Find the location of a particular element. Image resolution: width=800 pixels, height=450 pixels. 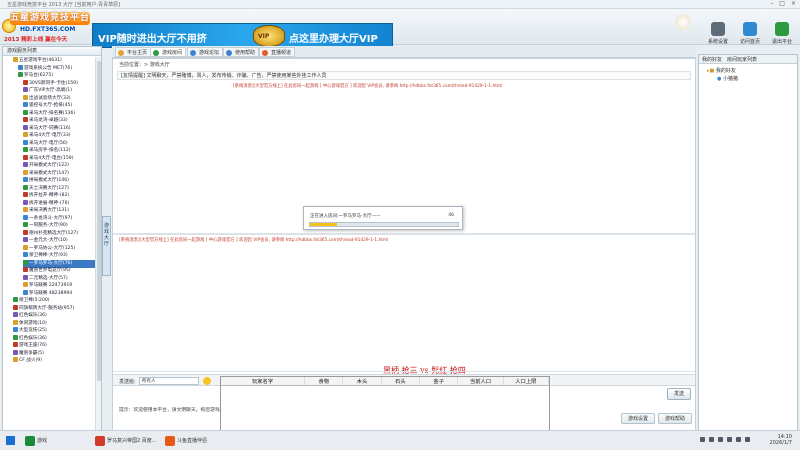

tab-game-room: 游戏房间 is located at coordinates (168, 52).